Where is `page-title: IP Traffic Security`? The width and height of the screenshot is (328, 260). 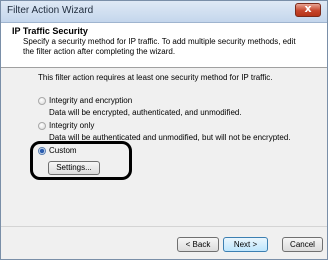 page-title: IP Traffic Security is located at coordinates (50, 31).